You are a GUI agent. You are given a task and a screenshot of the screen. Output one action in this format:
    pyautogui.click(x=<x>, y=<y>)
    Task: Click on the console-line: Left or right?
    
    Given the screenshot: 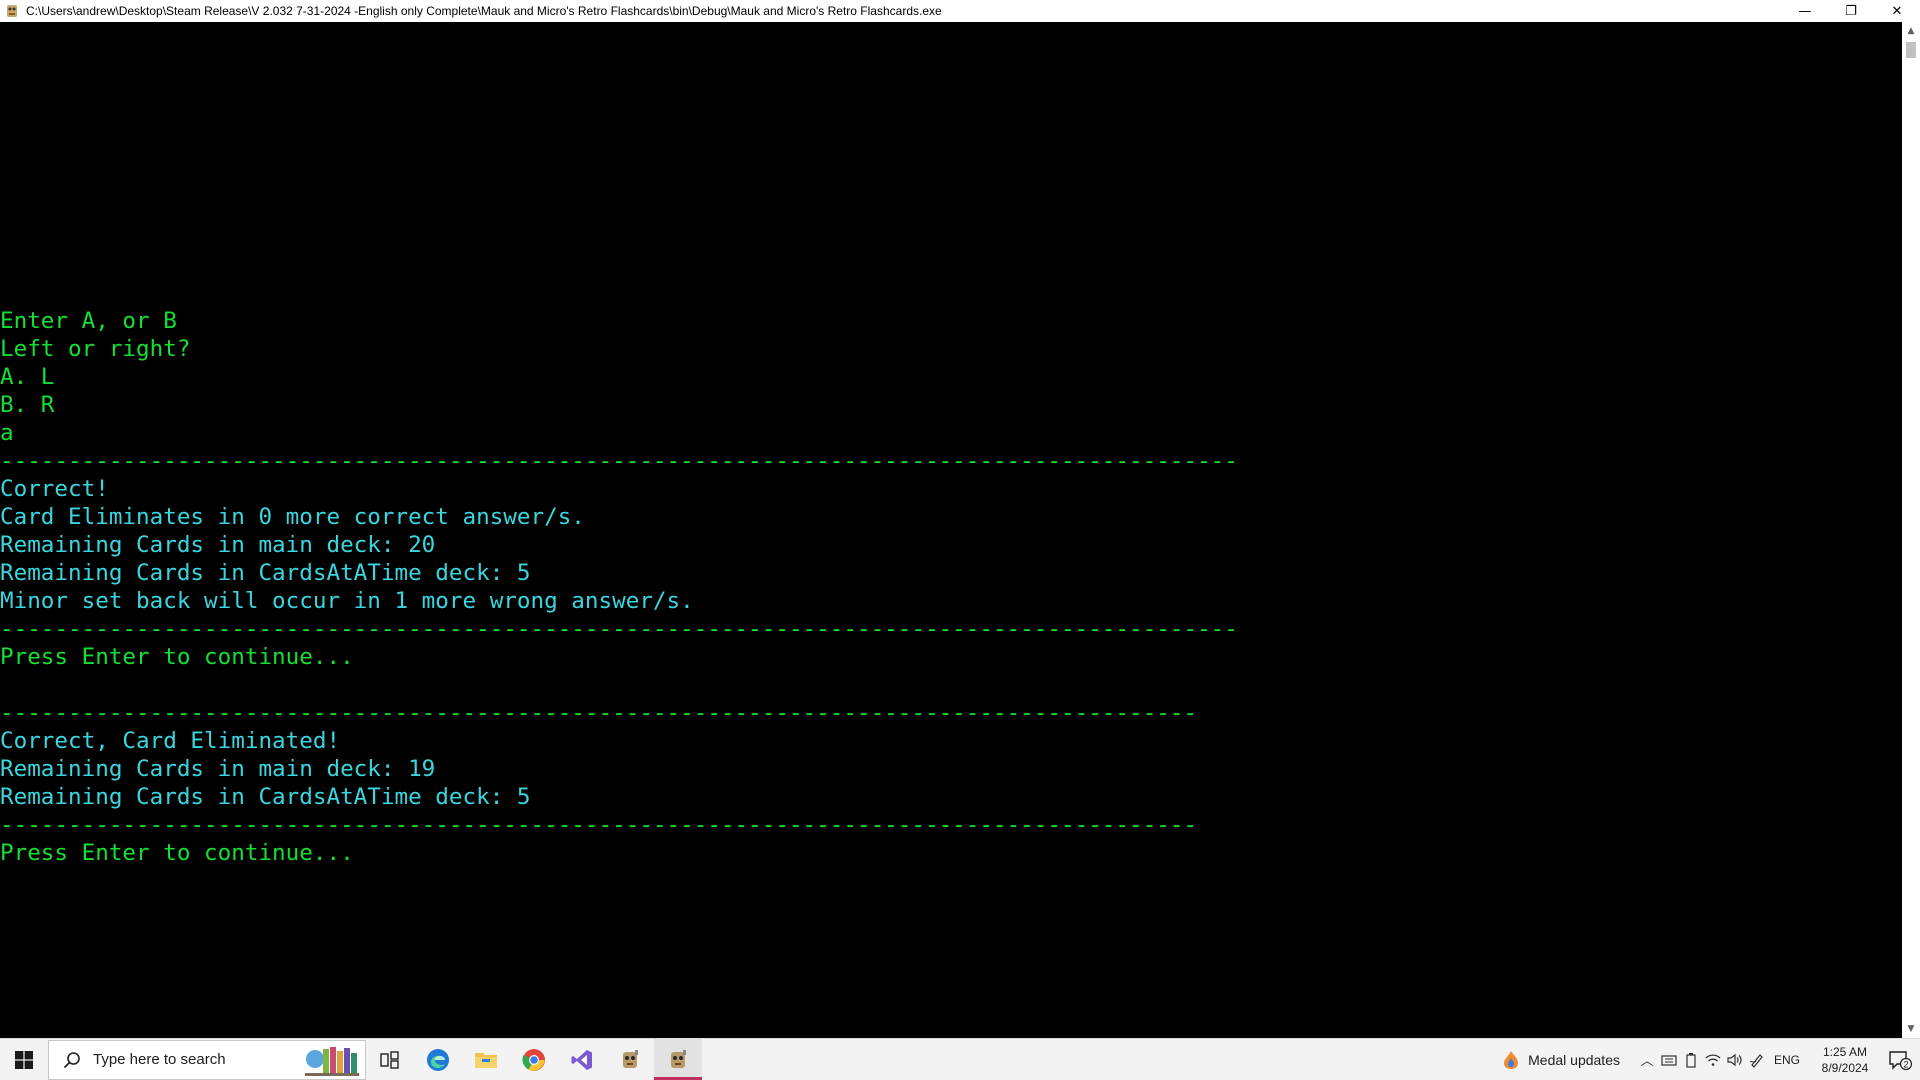 What is the action you would take?
    pyautogui.click(x=95, y=349)
    